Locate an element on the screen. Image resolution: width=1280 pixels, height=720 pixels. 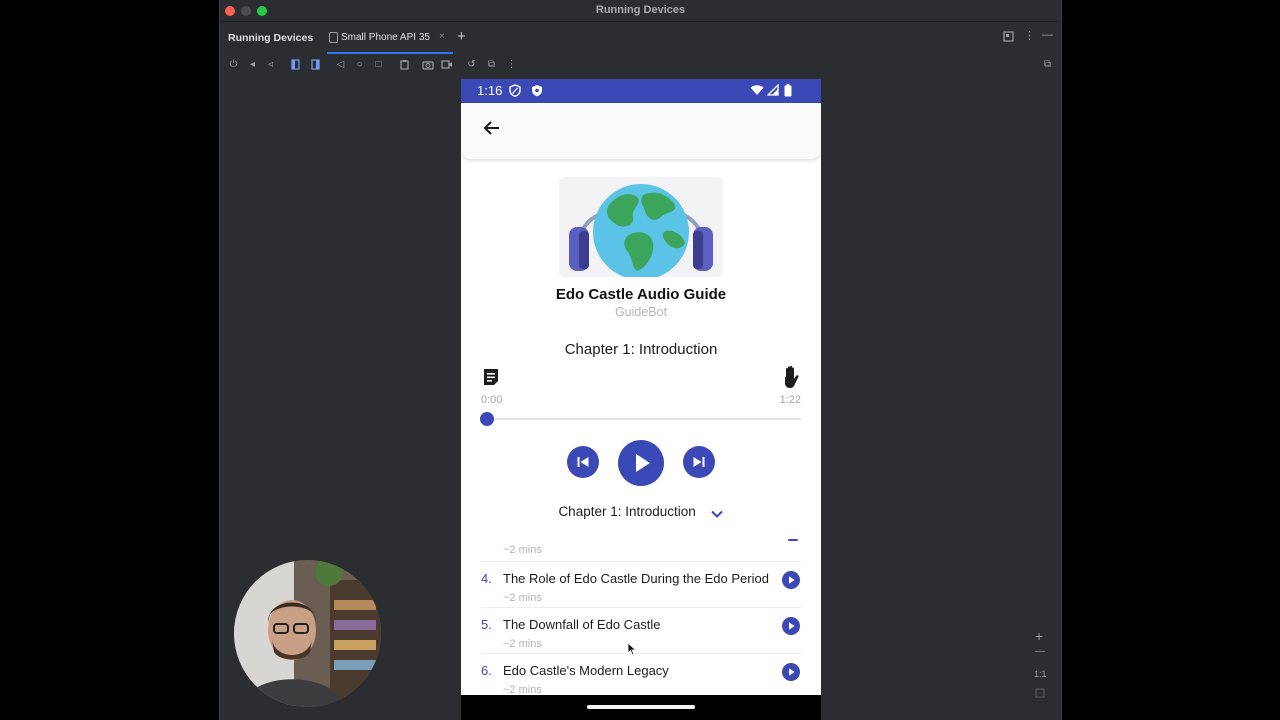
play-button is located at coordinates (641, 463).